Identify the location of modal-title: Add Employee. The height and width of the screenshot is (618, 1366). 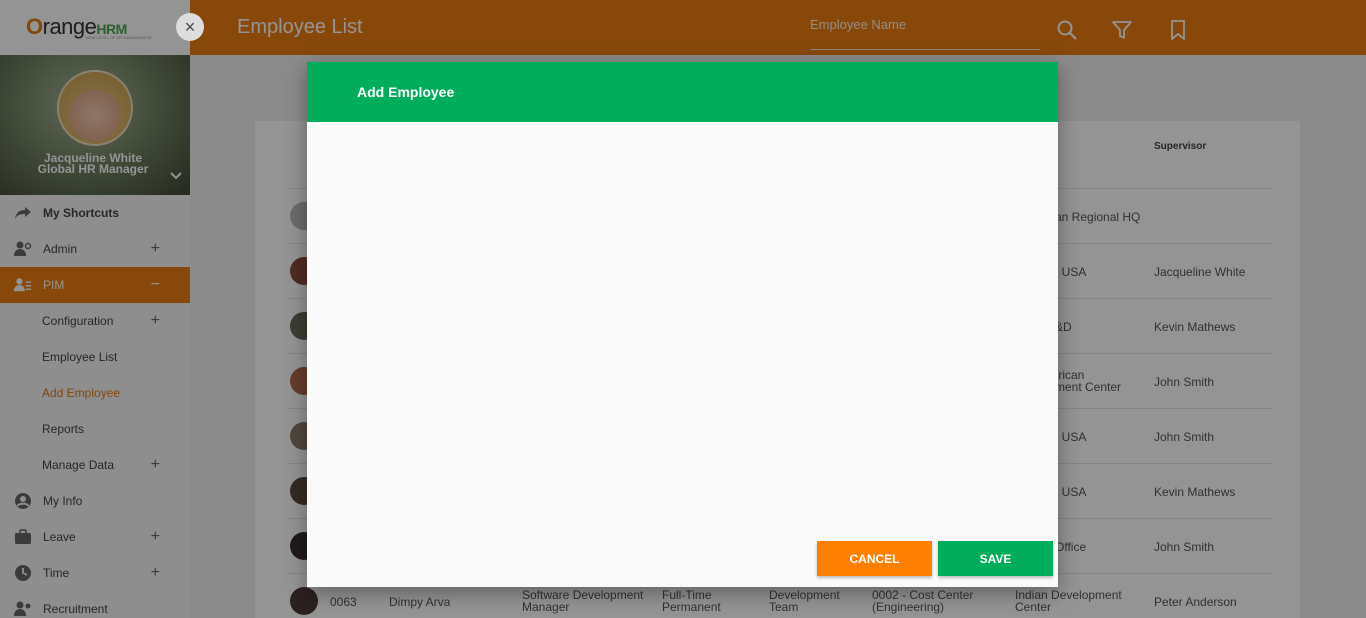
(406, 92).